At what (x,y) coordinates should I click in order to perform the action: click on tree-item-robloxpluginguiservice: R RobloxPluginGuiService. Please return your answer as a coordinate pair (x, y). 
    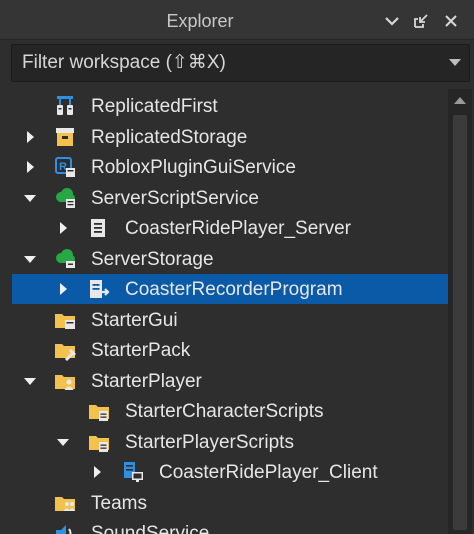
    Looking at the image, I should click on (230, 167).